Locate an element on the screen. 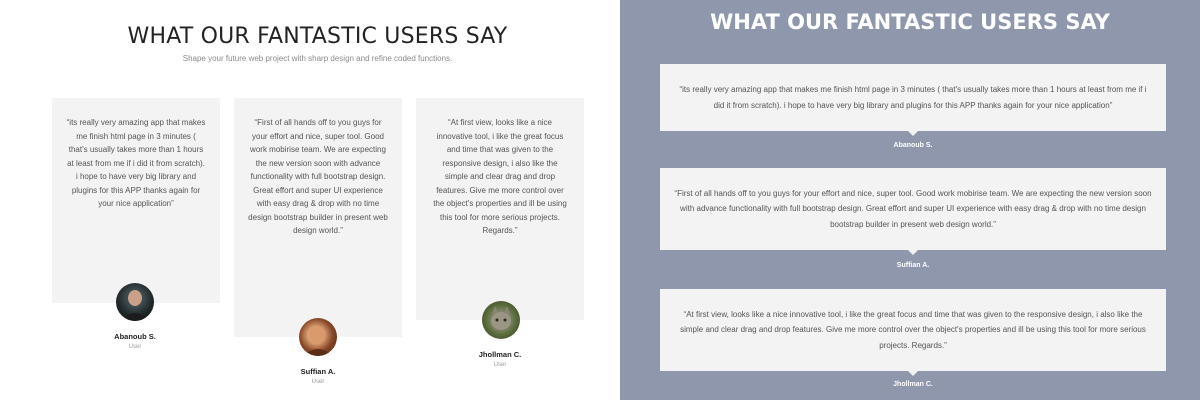 Image resolution: width=1200 pixels, height=400 pixels. cat-photo-icon is located at coordinates (501, 318).